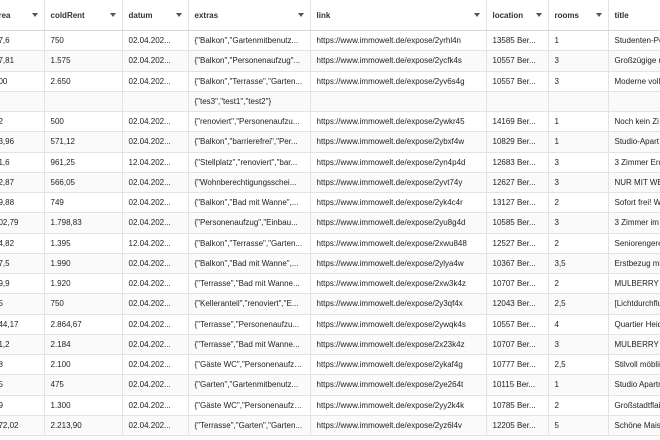 The image size is (660, 440). Describe the element at coordinates (634, 345) in the screenshot. I see `cell-title: MULBERRY YARDS` at that location.